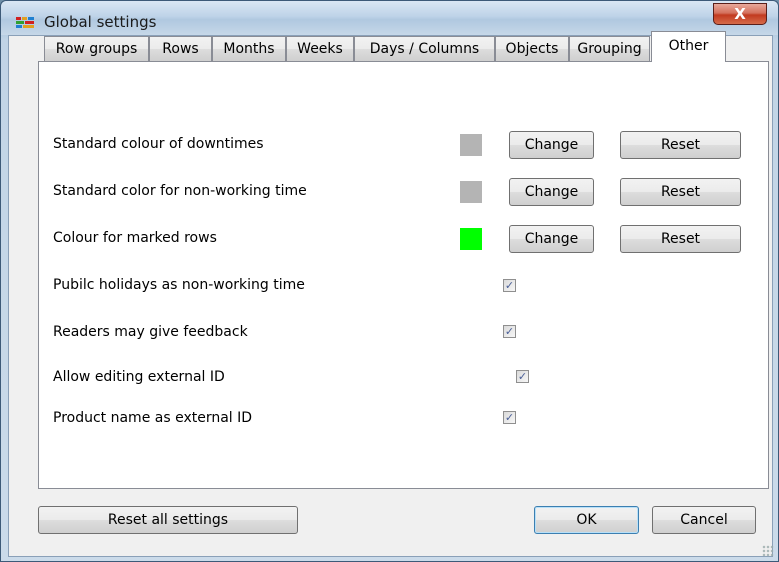 The width and height of the screenshot is (779, 562). Describe the element at coordinates (150, 332) in the screenshot. I see `readers-feedback-label: Readers may give feedback` at that location.